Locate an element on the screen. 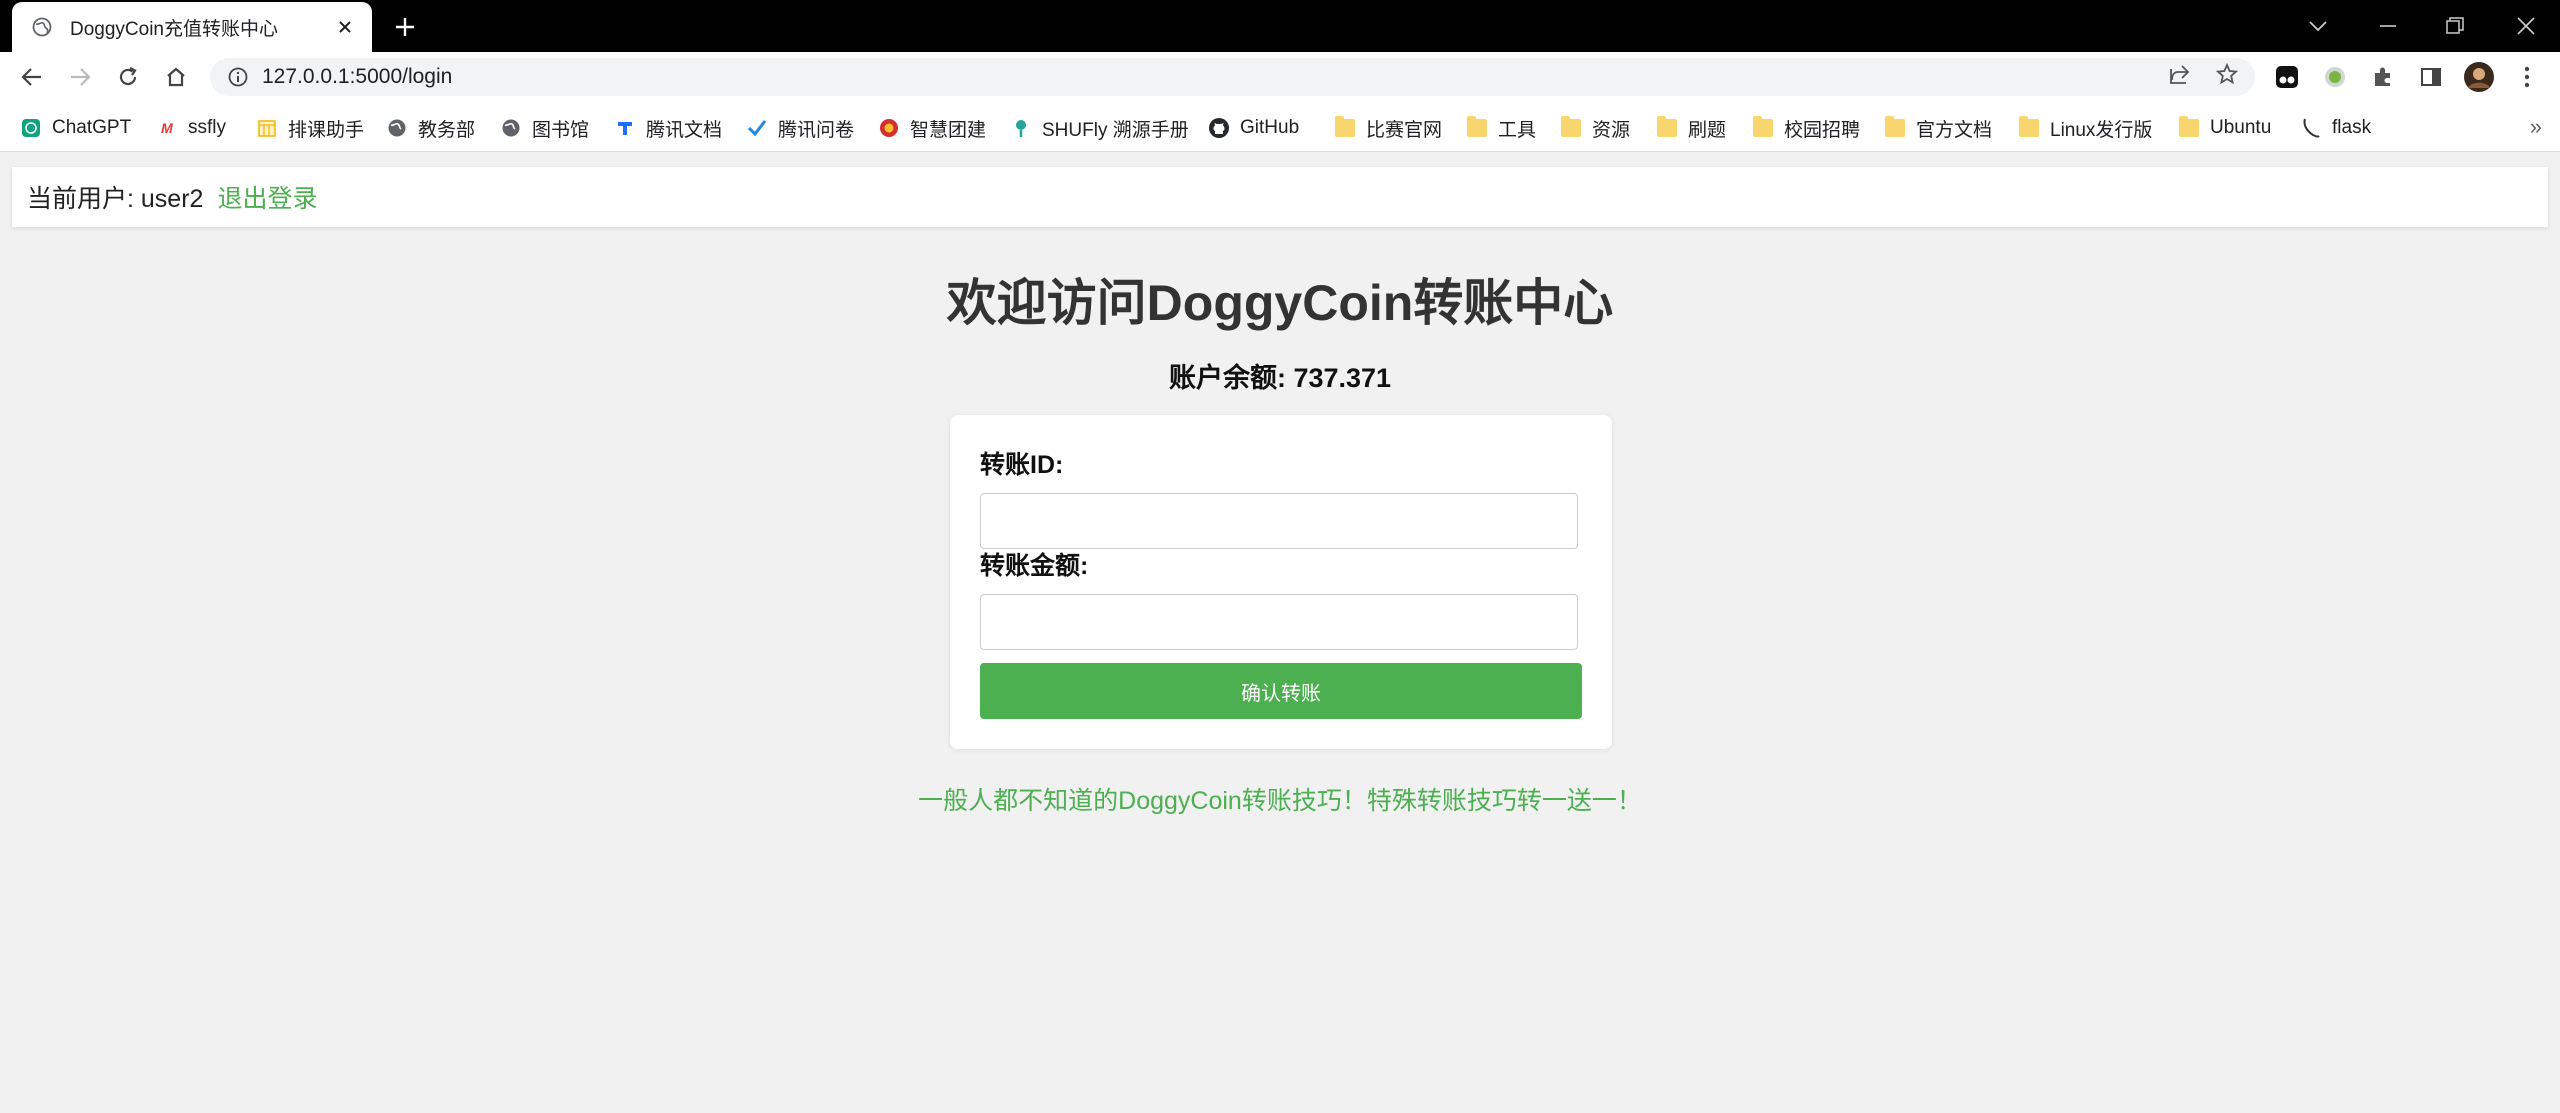 The height and width of the screenshot is (1113, 2560). bookmark-shufly: SHUFly 溯源手册 is located at coordinates (1099, 128).